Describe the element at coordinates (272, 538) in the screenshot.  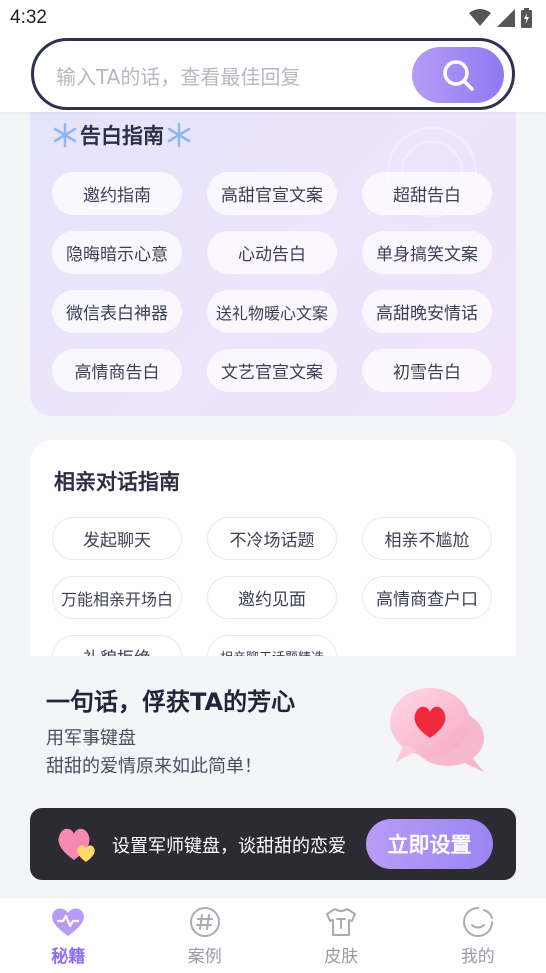
I see `guide-chip: 不冷场话题` at that location.